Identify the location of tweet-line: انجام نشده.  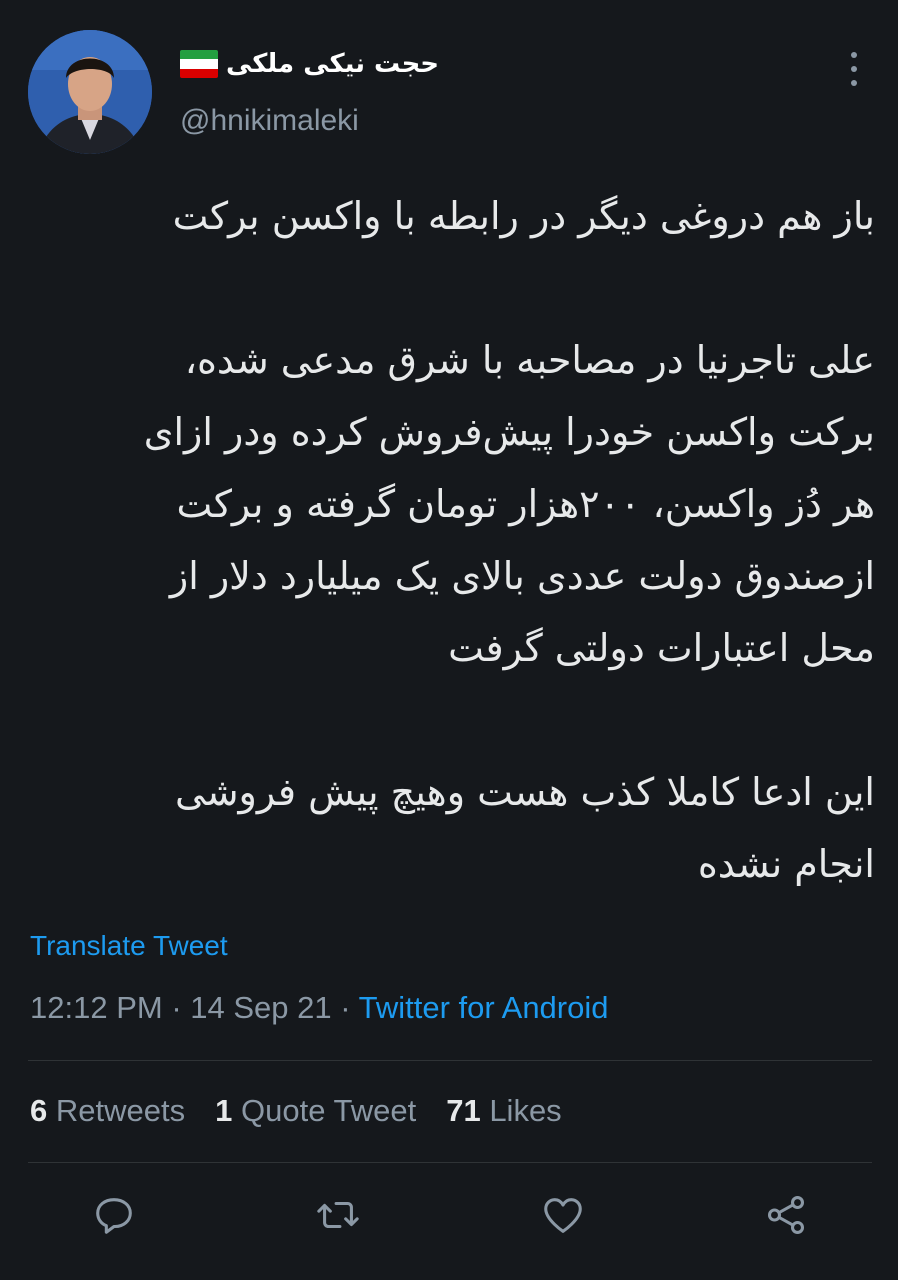
(786, 864).